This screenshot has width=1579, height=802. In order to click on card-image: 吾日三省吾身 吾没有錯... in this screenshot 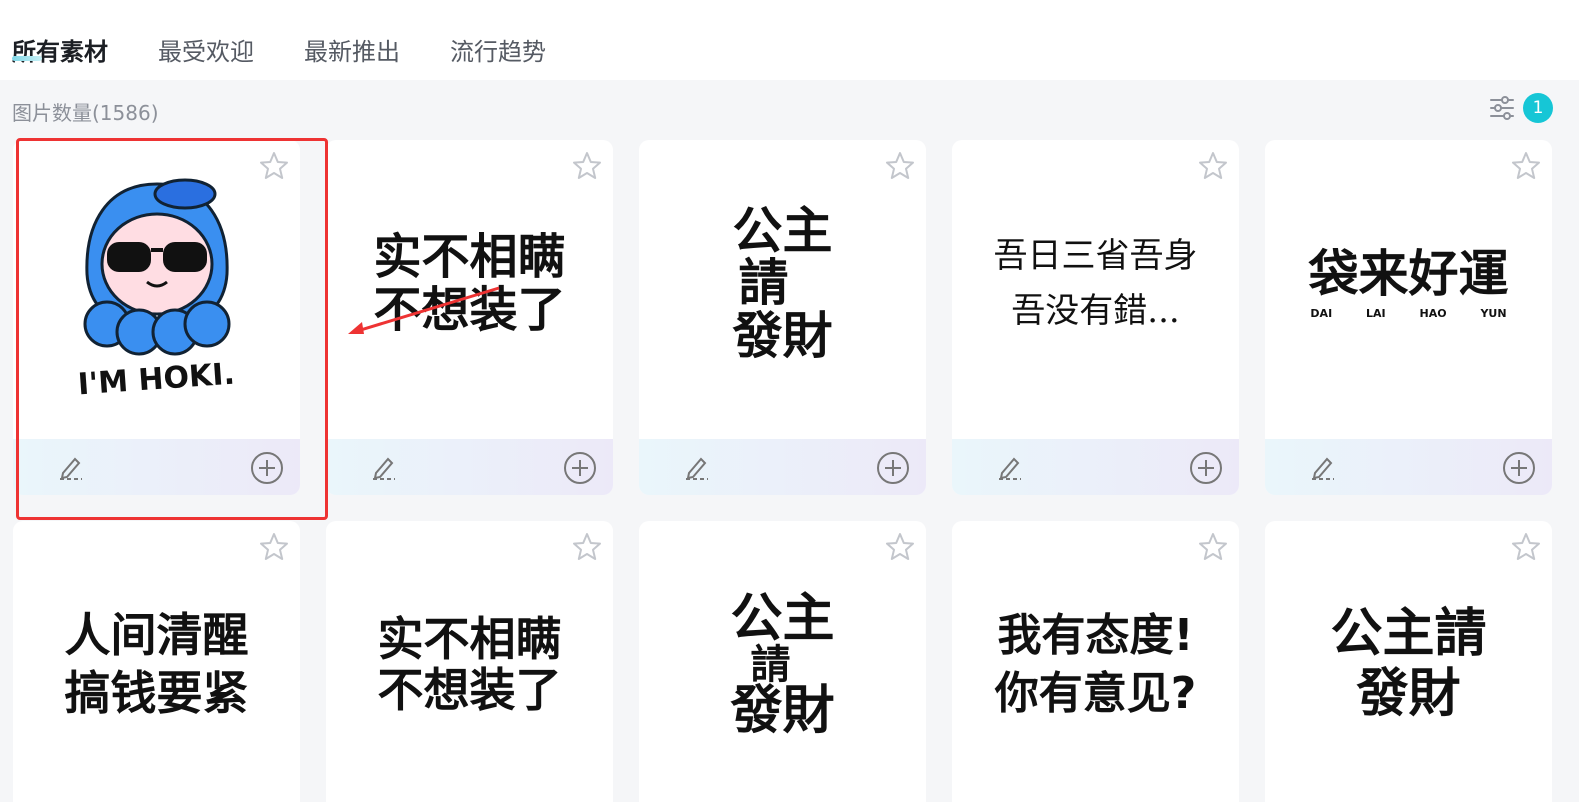, I will do `click(1095, 283)`.